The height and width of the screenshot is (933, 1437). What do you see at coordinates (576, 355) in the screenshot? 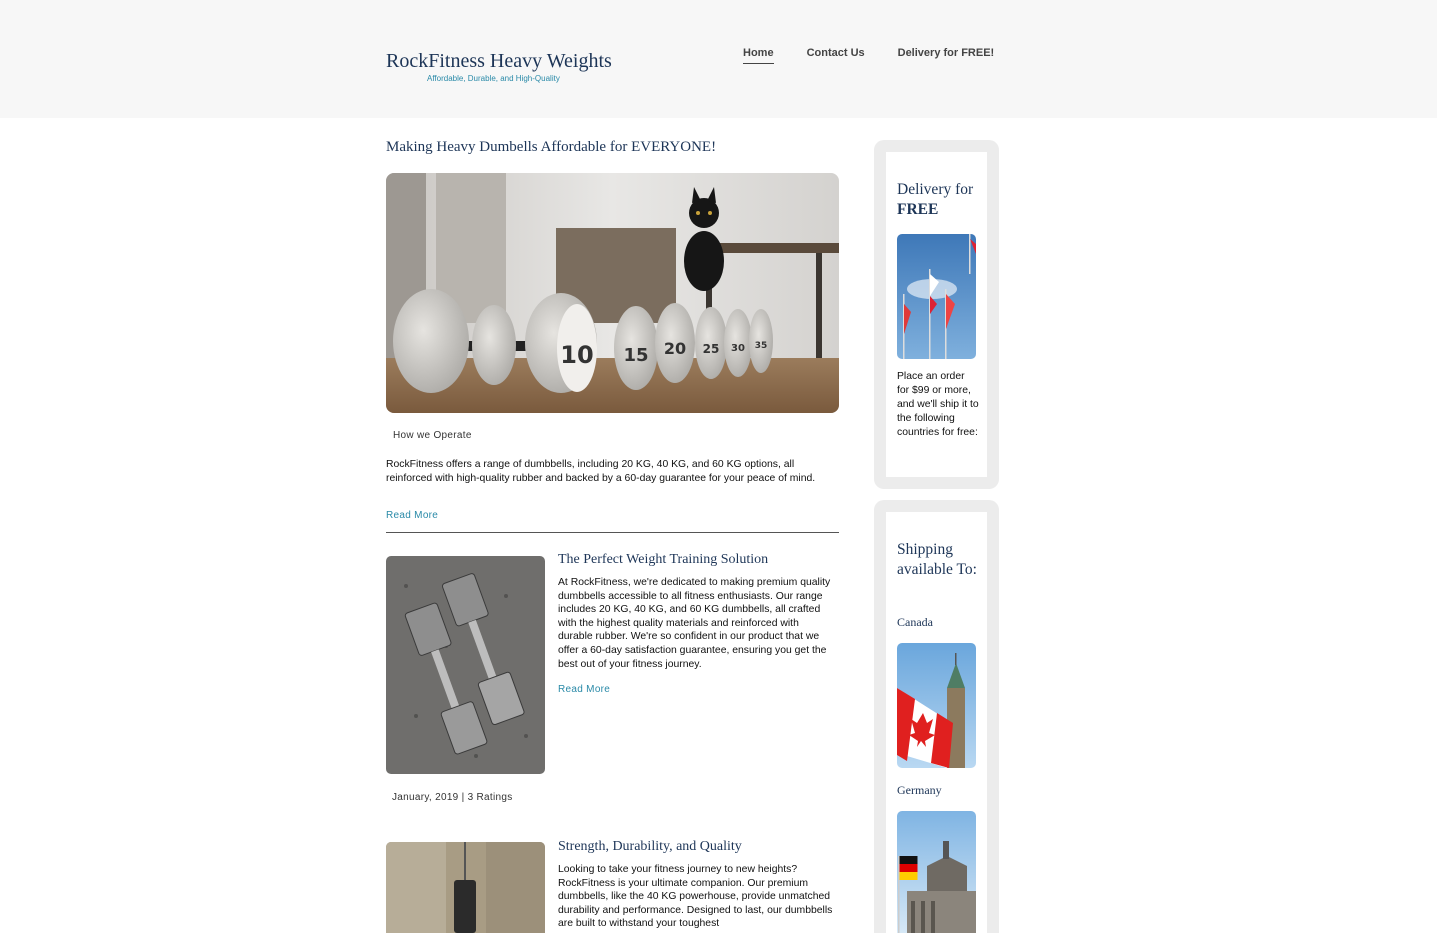
I see `dumbbell-label: 10` at bounding box center [576, 355].